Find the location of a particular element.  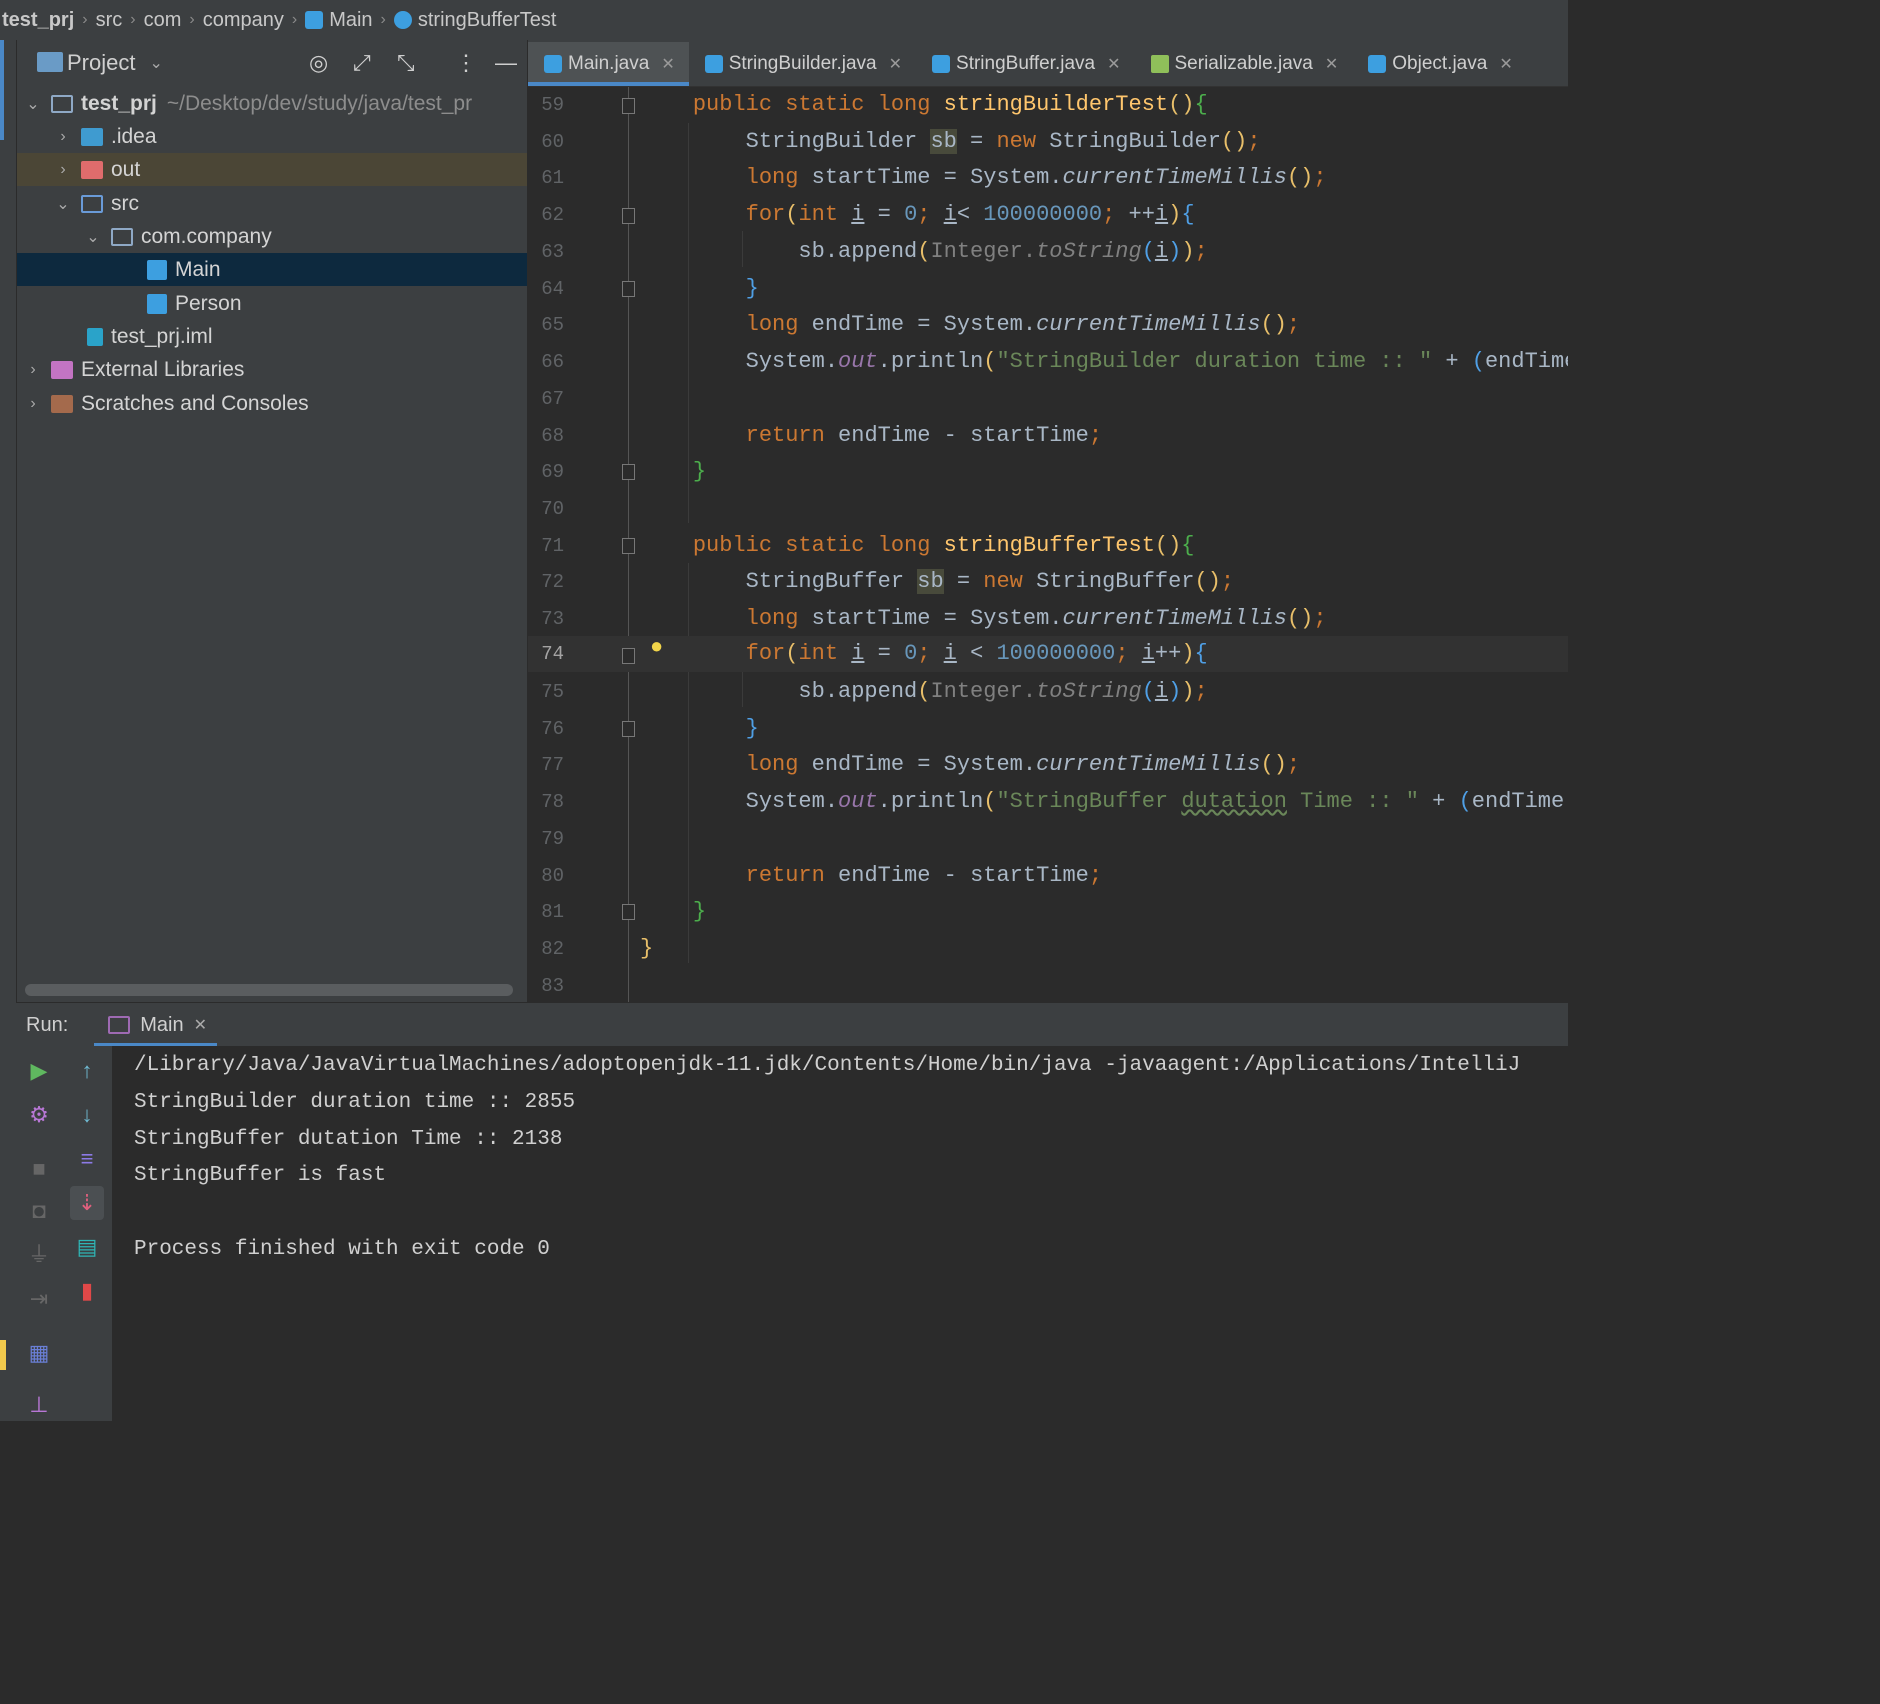

code-text: } is located at coordinates (752, 288).